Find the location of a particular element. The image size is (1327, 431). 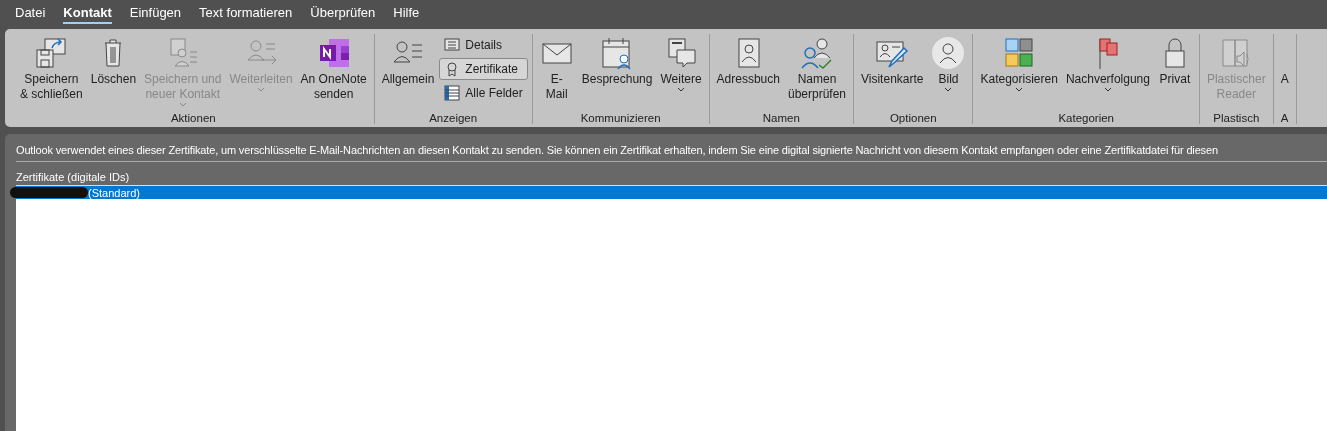

menu-tab: Überprüfen is located at coordinates (343, 15).